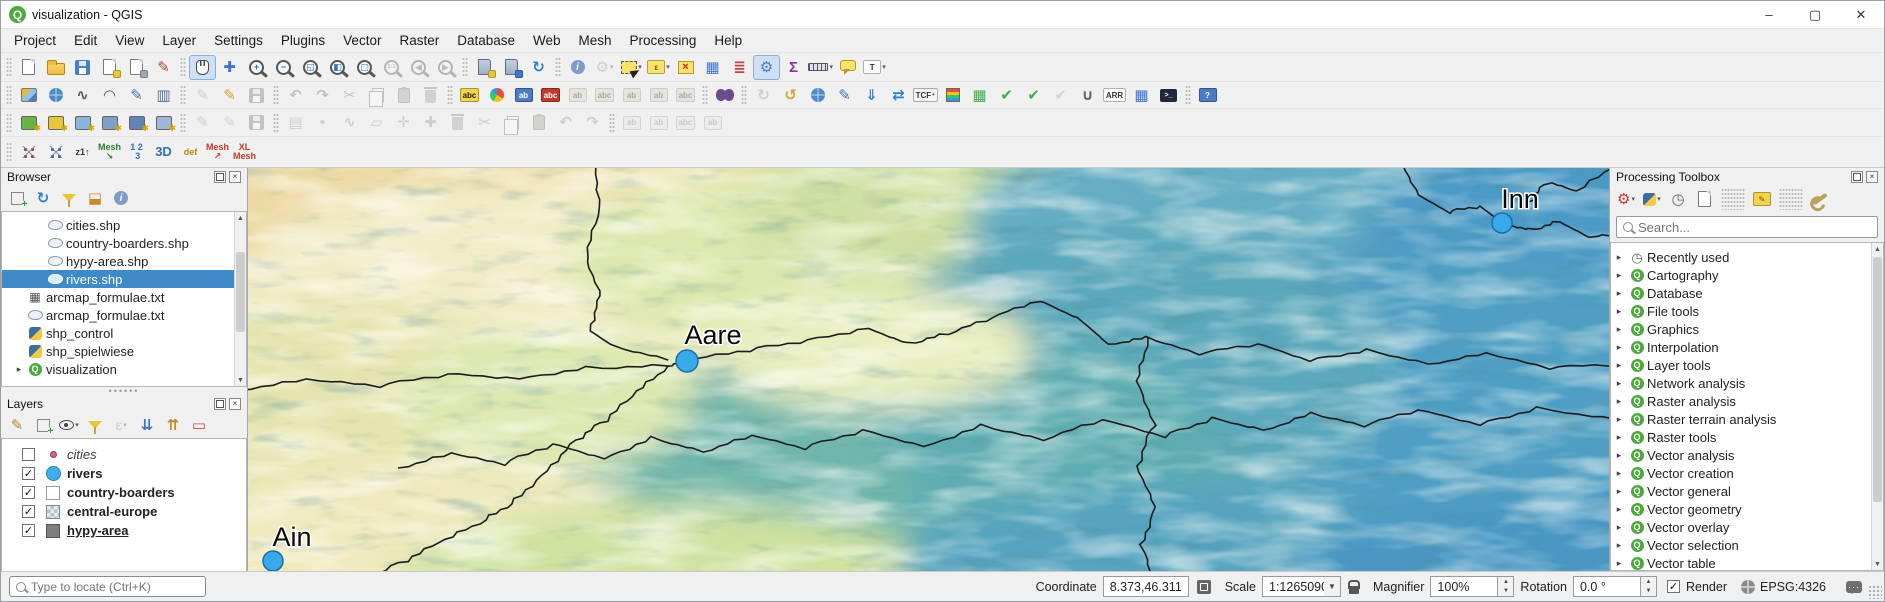 The image size is (1885, 602). What do you see at coordinates (1741, 419) in the screenshot?
I see `toolbox-group-raster-terrain-analysis: ▸ Q Raster terrain analysis` at bounding box center [1741, 419].